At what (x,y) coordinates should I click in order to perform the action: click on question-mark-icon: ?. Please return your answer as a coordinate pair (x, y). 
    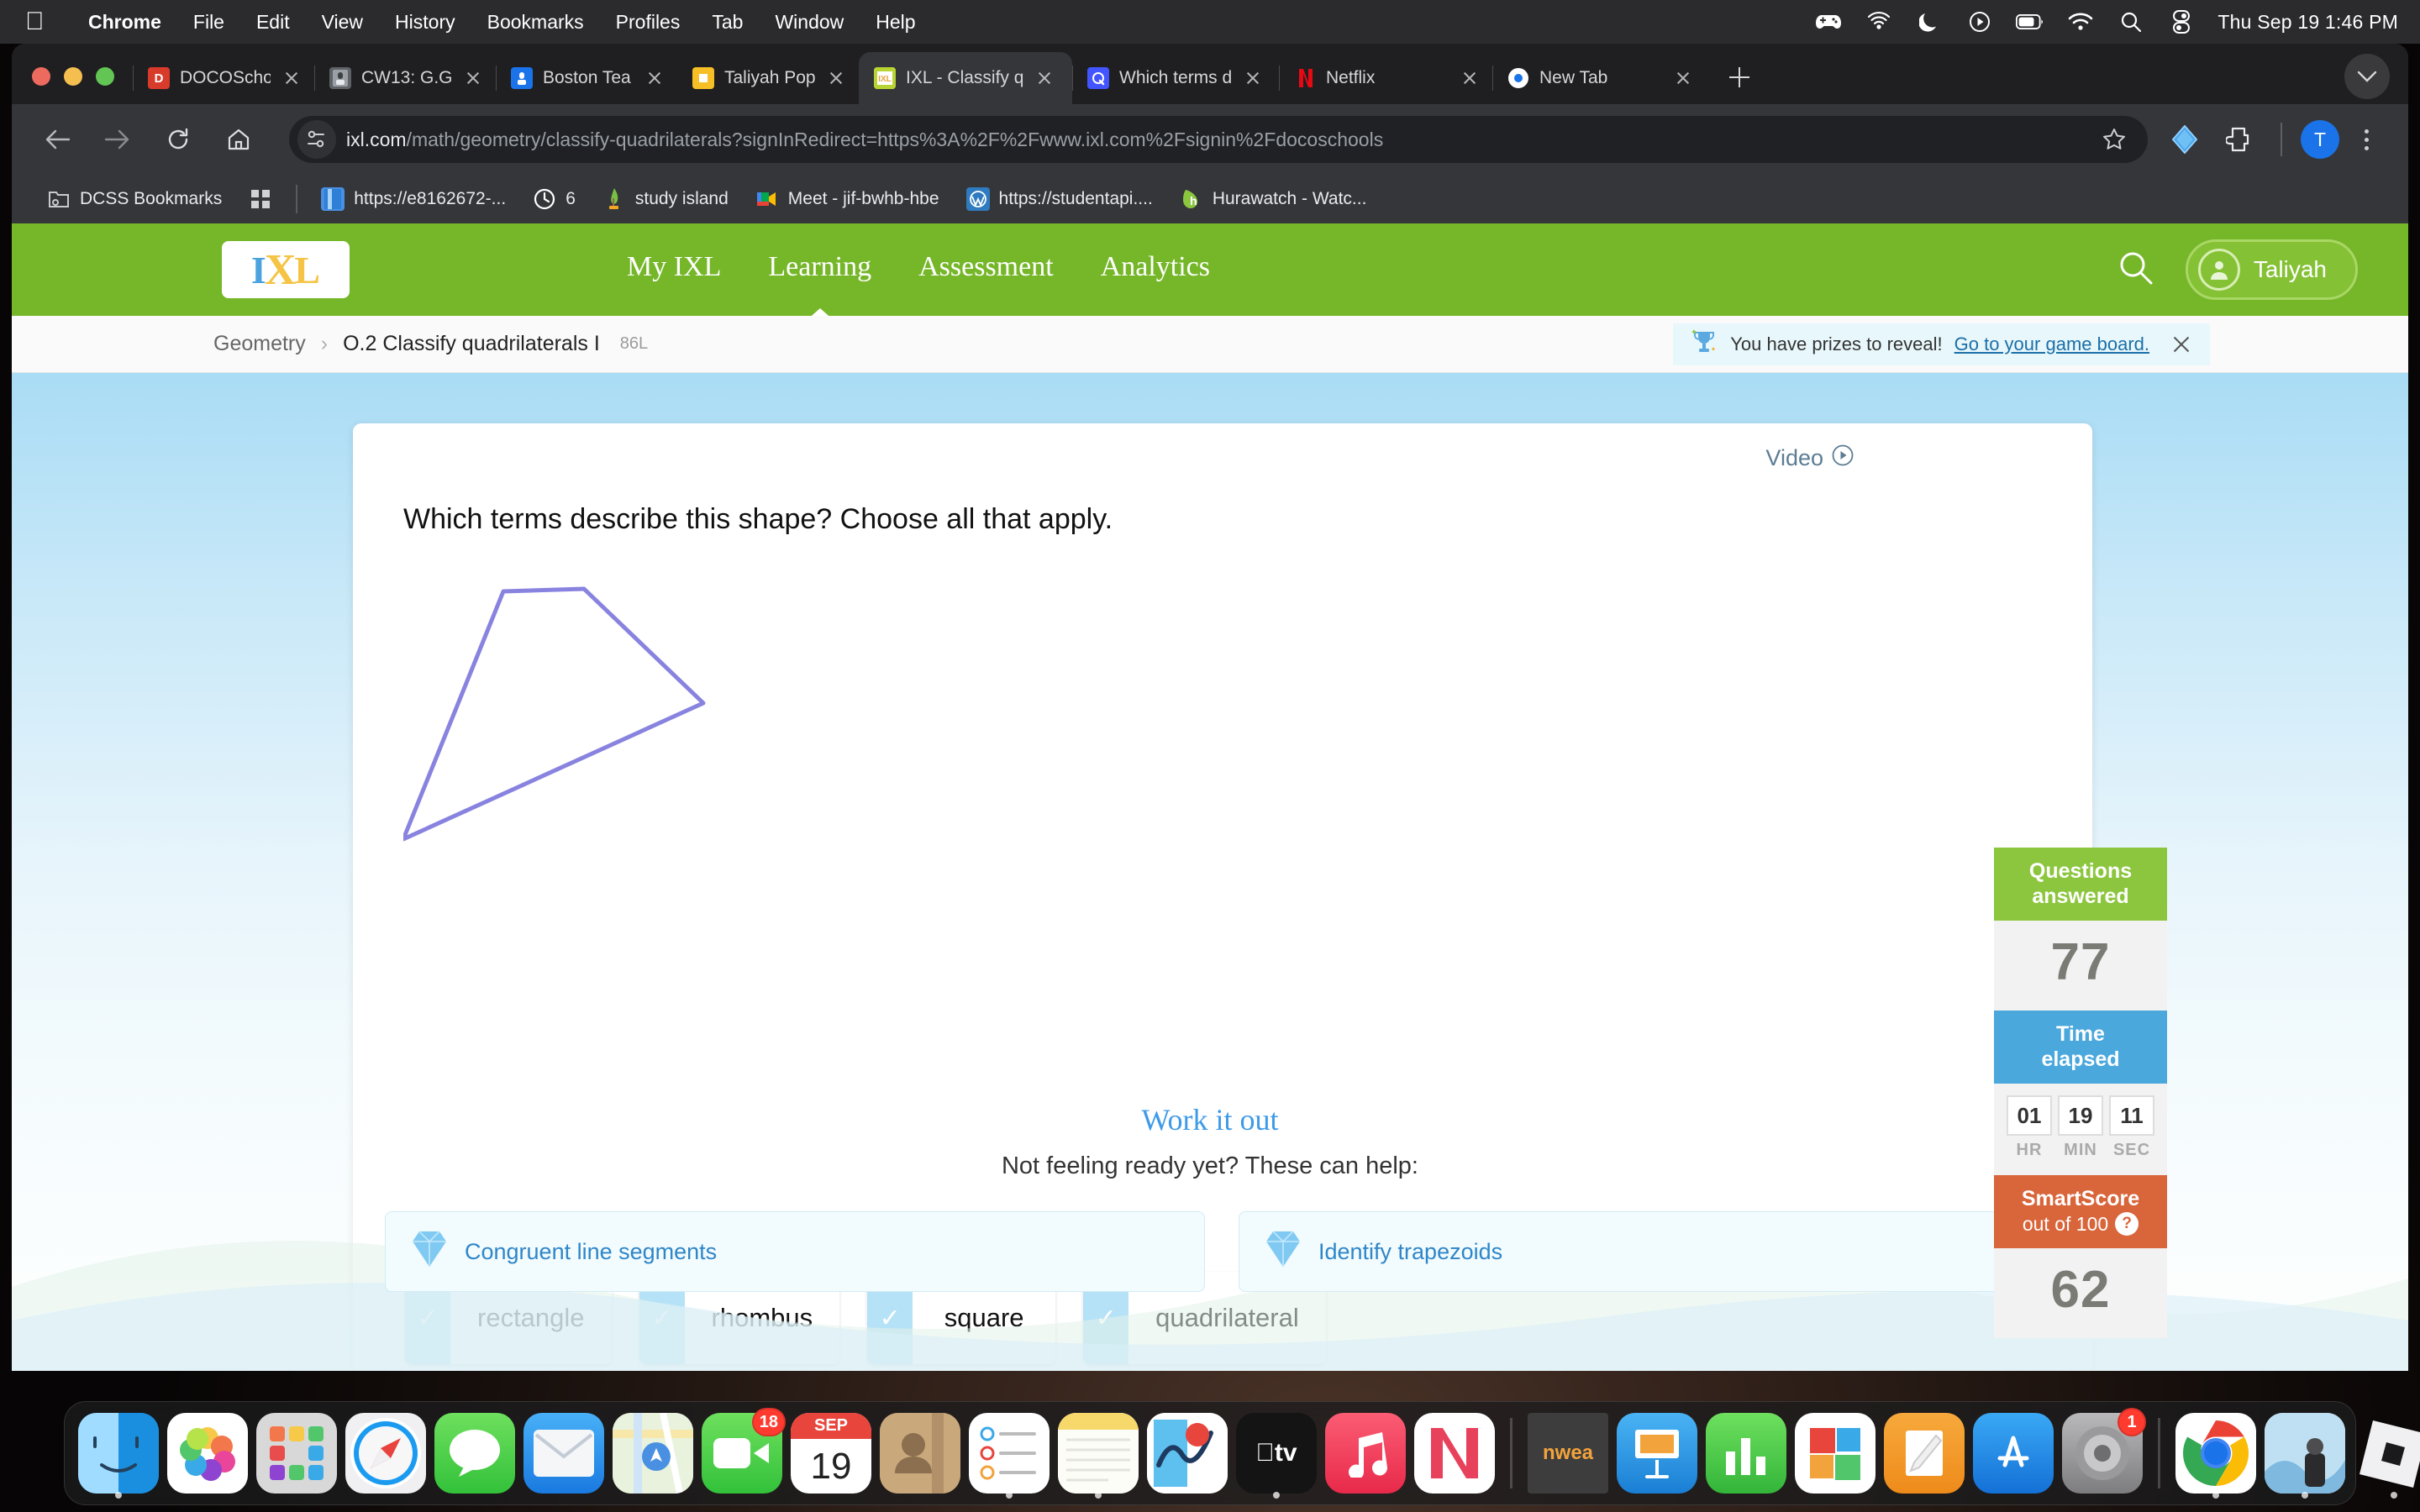
    Looking at the image, I should click on (2127, 1224).